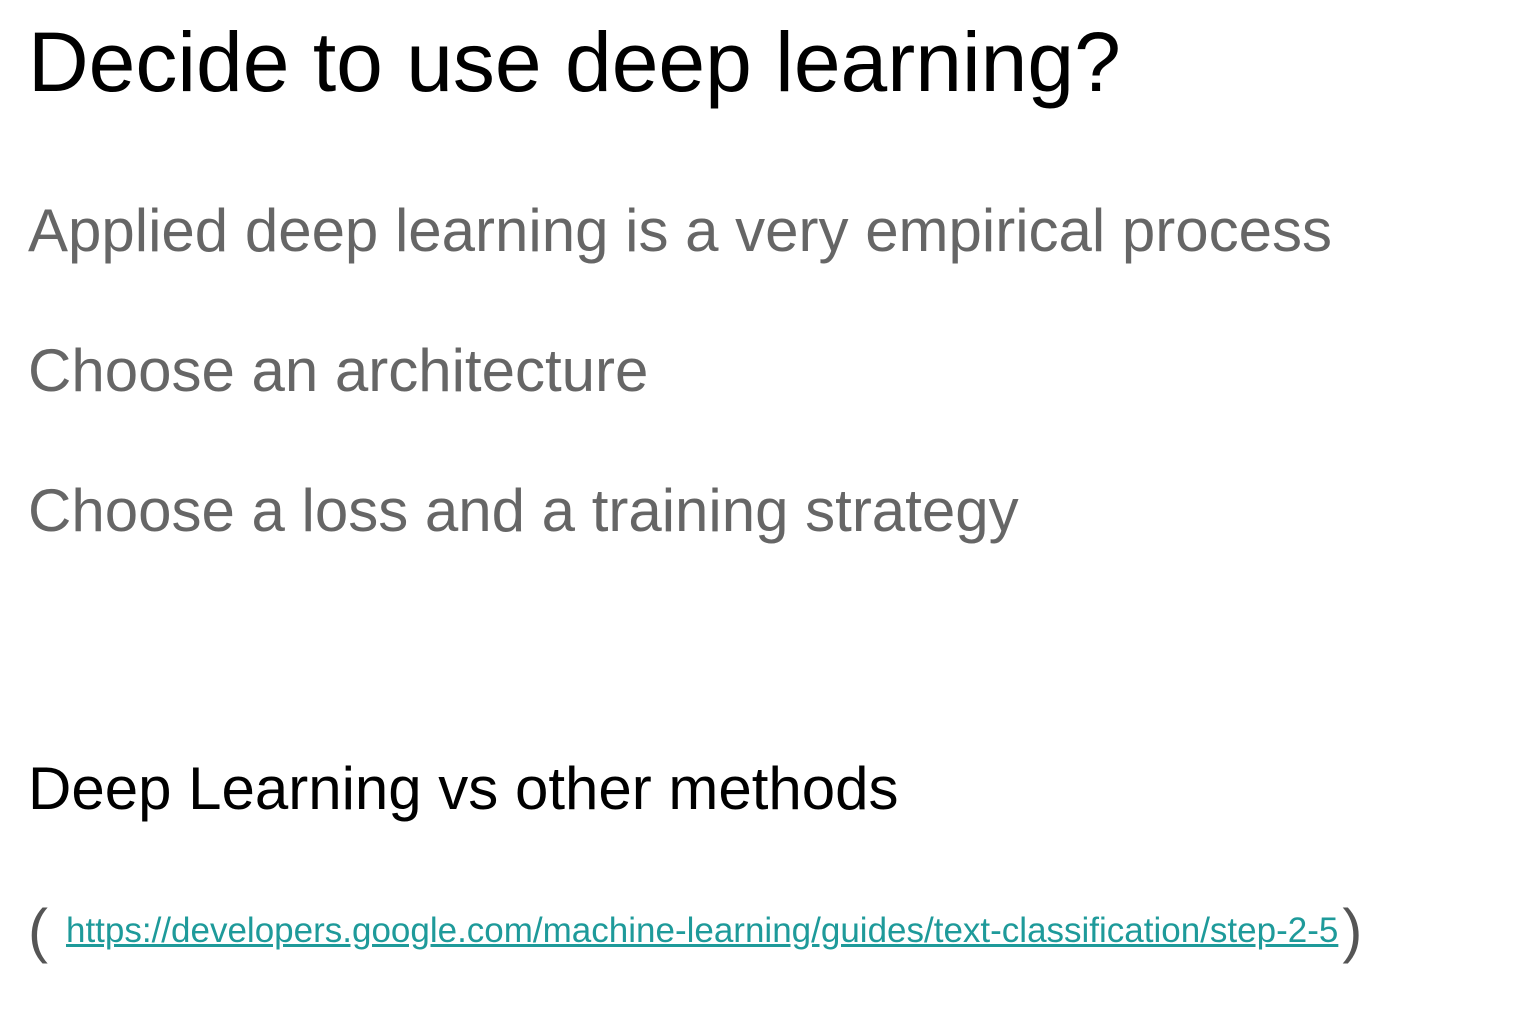 The width and height of the screenshot is (1530, 1022). I want to click on subheading-dl-vs-other: Deep Learning vs other methods, so click(463, 788).